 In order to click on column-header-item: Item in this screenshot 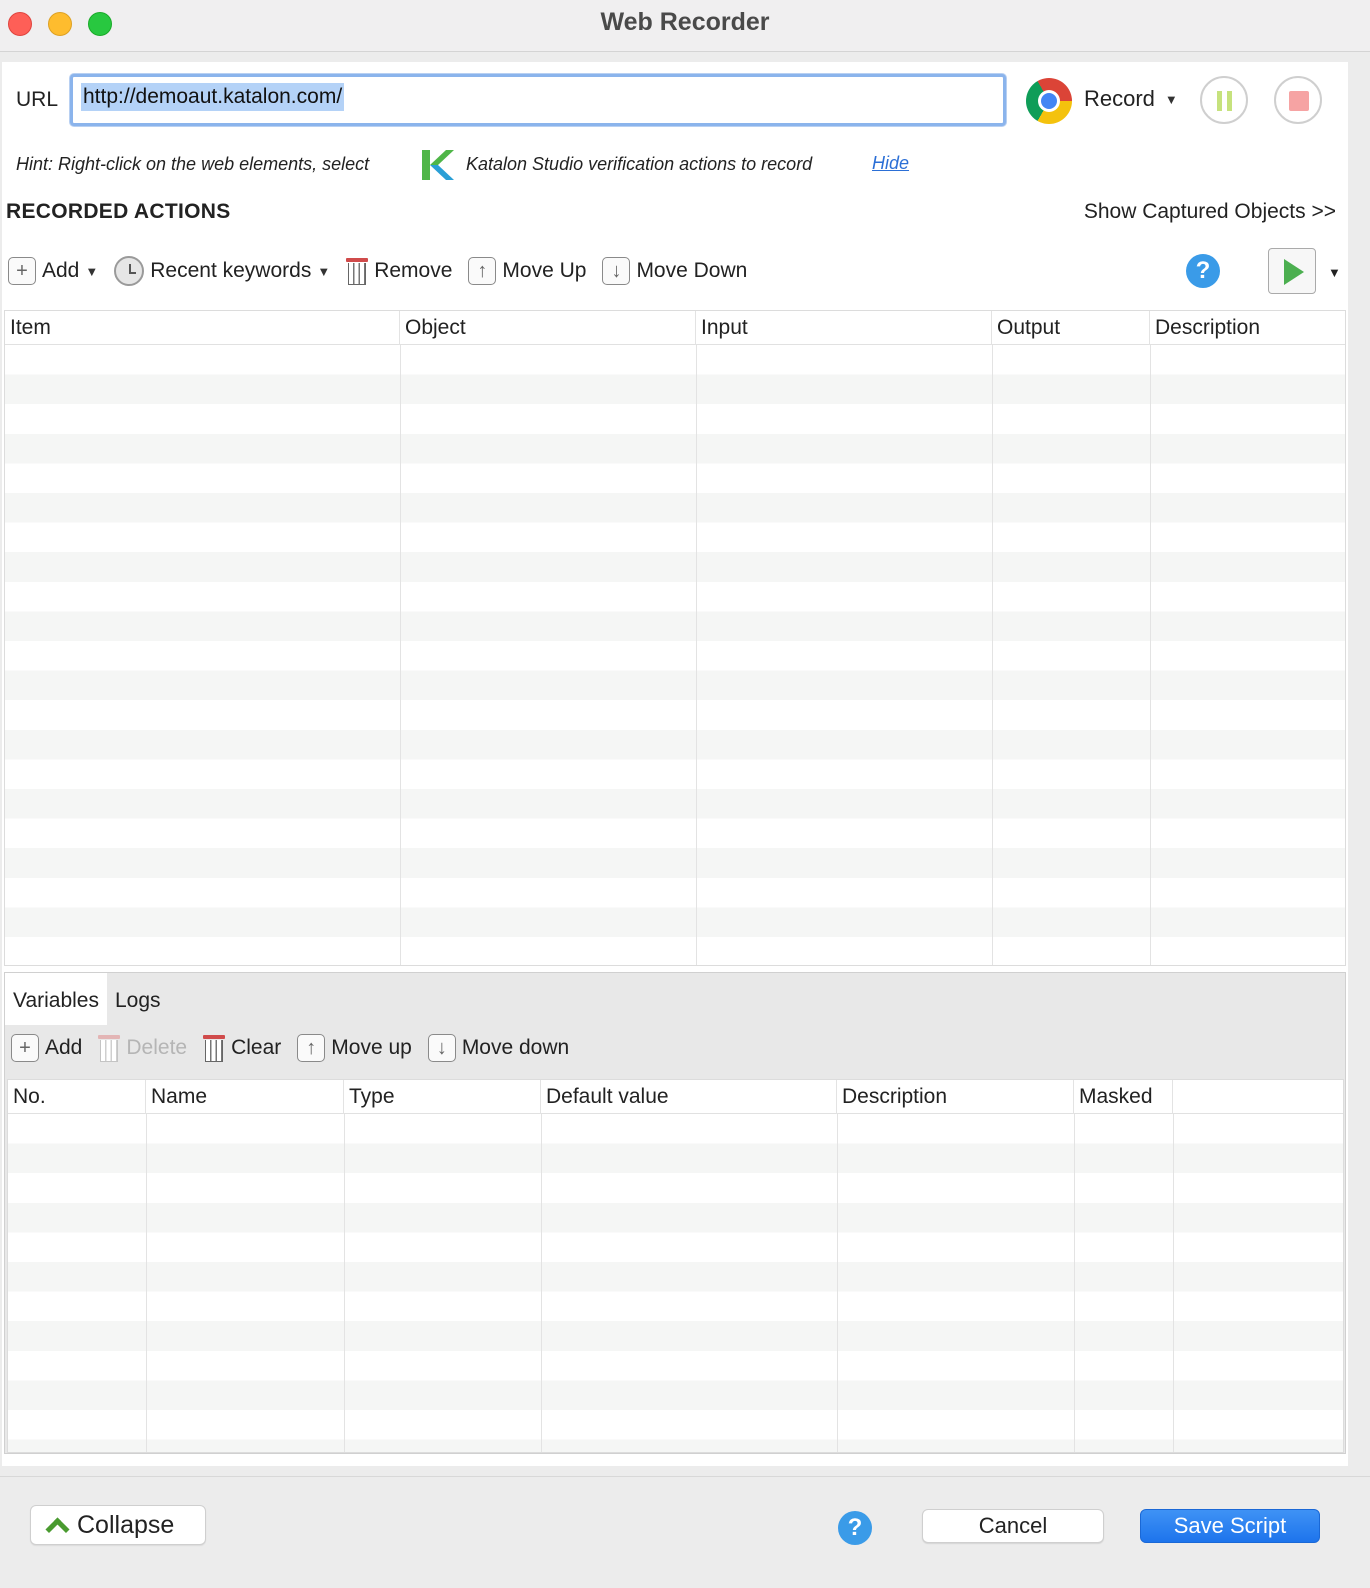, I will do `click(202, 328)`.